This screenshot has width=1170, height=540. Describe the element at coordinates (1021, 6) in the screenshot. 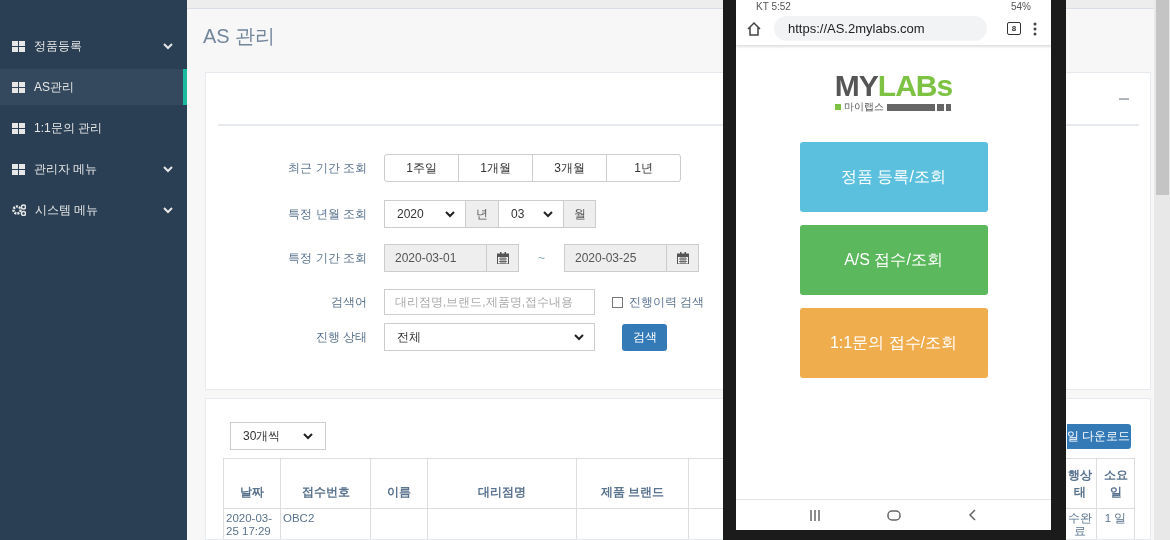

I see `battery-level: 54%` at that location.